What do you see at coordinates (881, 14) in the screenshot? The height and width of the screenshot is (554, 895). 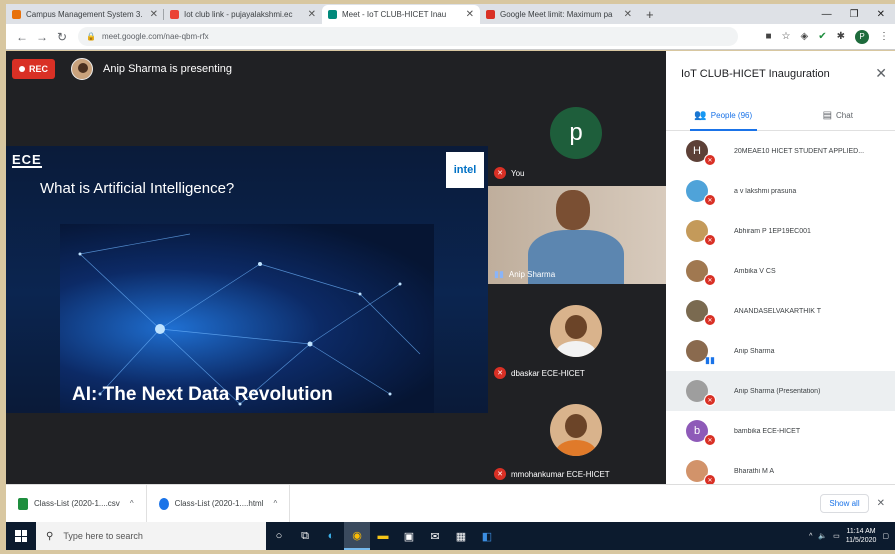 I see `close-window-icon: ✕` at bounding box center [881, 14].